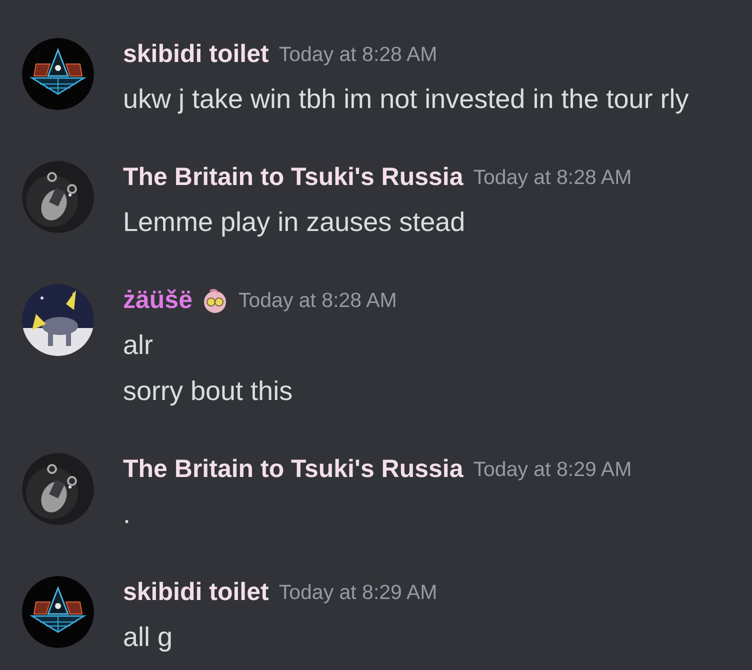 This screenshot has height=670, width=752. What do you see at coordinates (294, 222) in the screenshot?
I see `message-text: Lemme play in zauses stead` at bounding box center [294, 222].